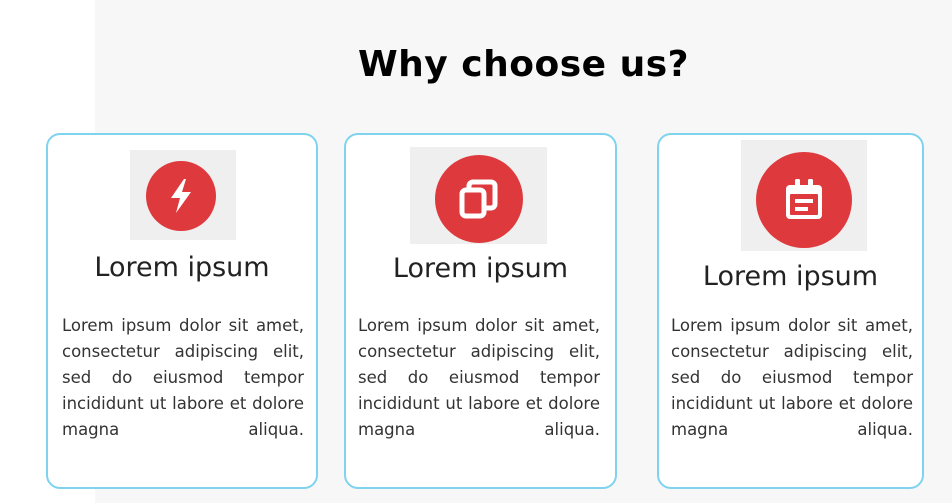  I want to click on lightning-bolt-icon, so click(181, 196).